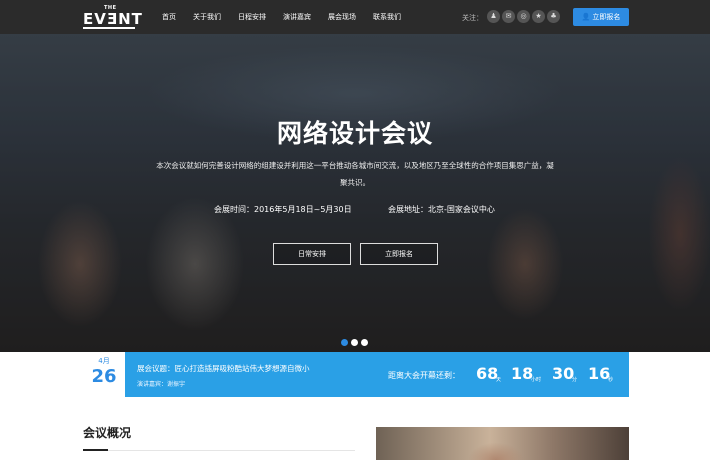  Describe the element at coordinates (207, 17) in the screenshot. I see `nav-about: 关于我们` at that location.